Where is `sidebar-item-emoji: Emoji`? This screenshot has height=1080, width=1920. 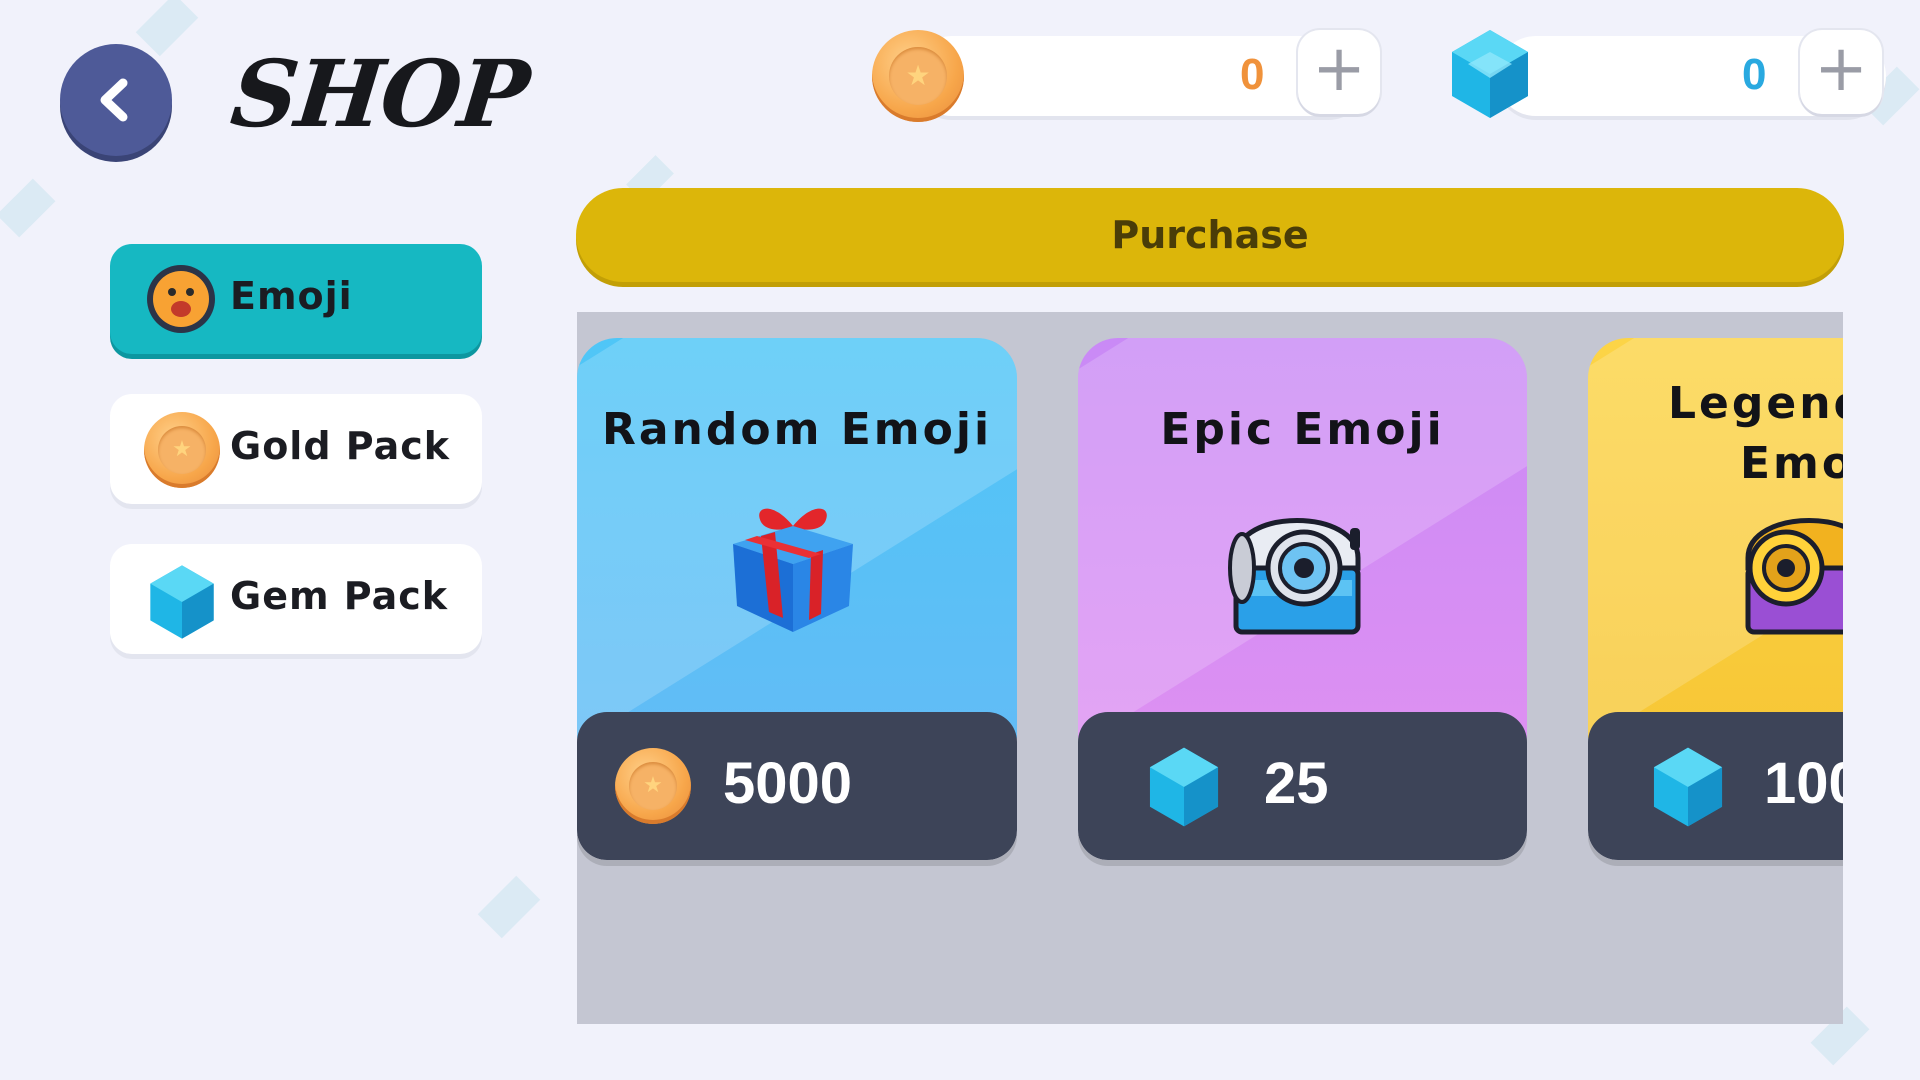
sidebar-item-emoji: Emoji is located at coordinates (296, 299).